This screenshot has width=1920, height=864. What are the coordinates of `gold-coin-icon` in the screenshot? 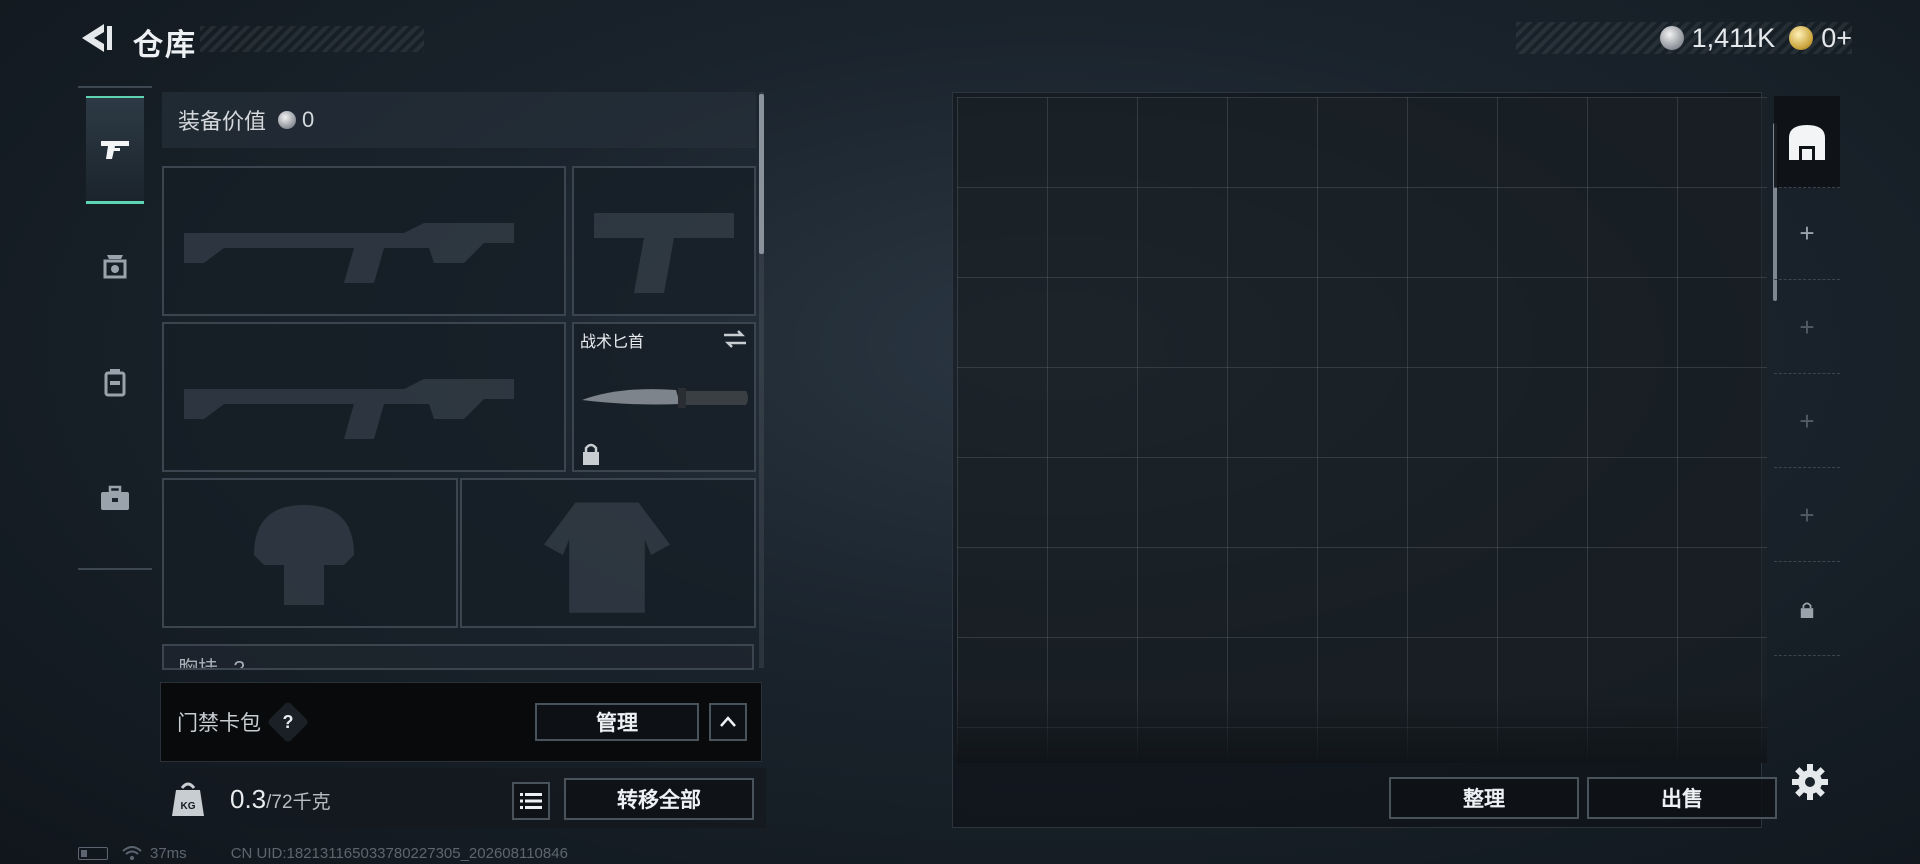 It's located at (1801, 38).